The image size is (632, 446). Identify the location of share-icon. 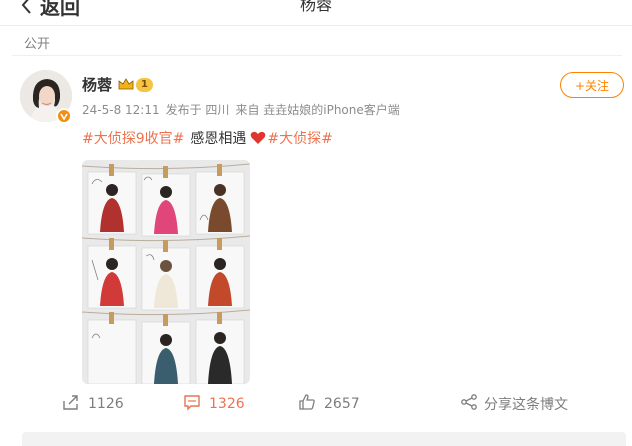
(71, 404).